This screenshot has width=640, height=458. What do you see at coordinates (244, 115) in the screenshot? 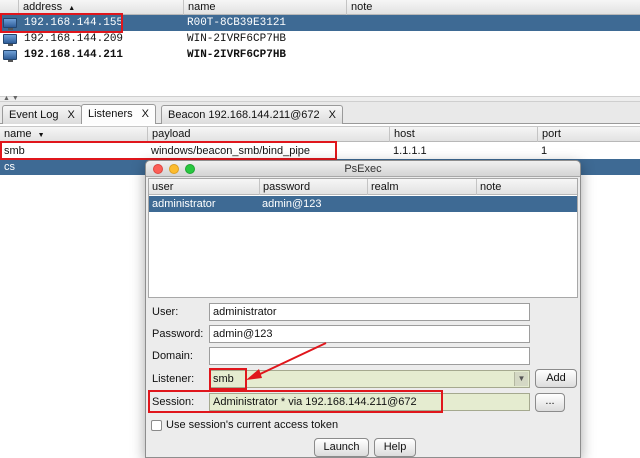
I see `tab-label: Beacon 192.168.144.211@672` at bounding box center [244, 115].